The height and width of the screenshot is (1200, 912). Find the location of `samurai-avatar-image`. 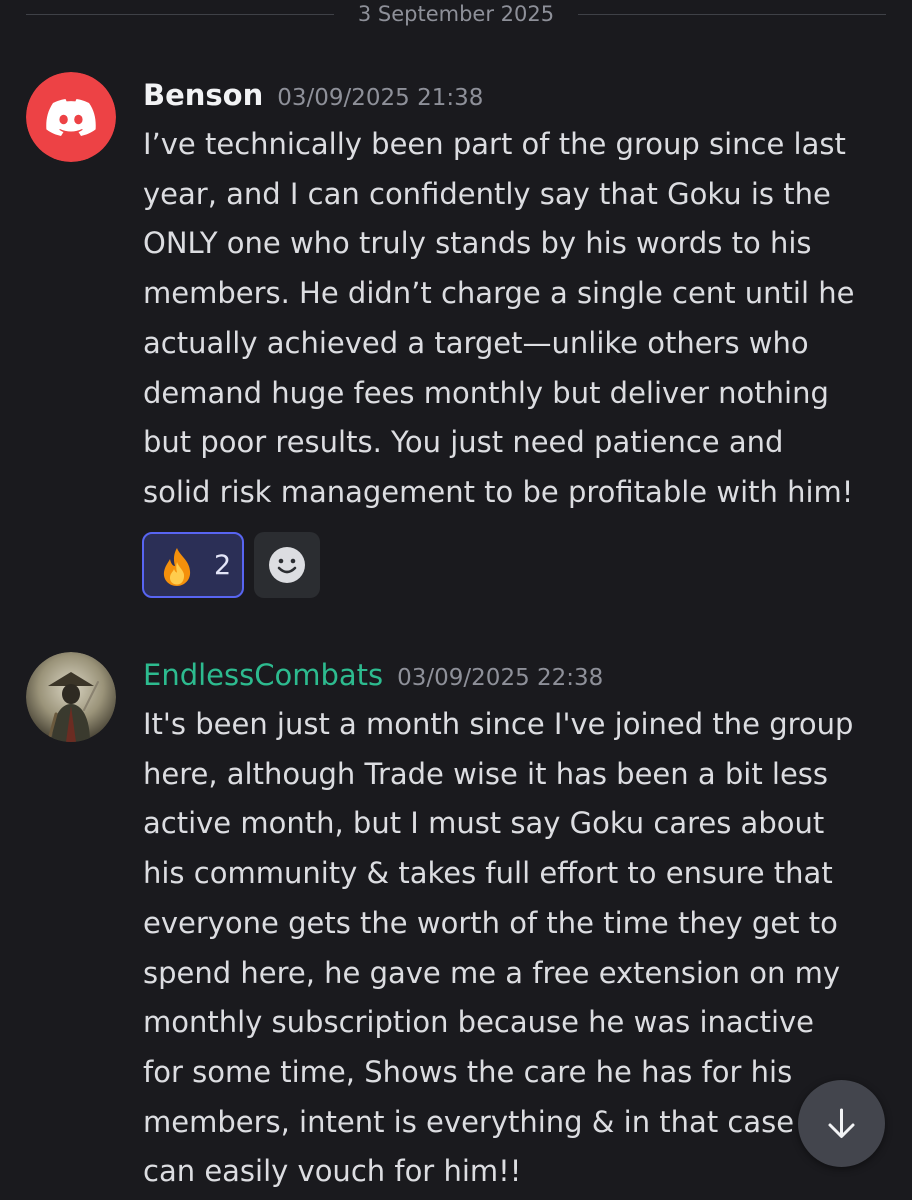

samurai-avatar-image is located at coordinates (71, 697).